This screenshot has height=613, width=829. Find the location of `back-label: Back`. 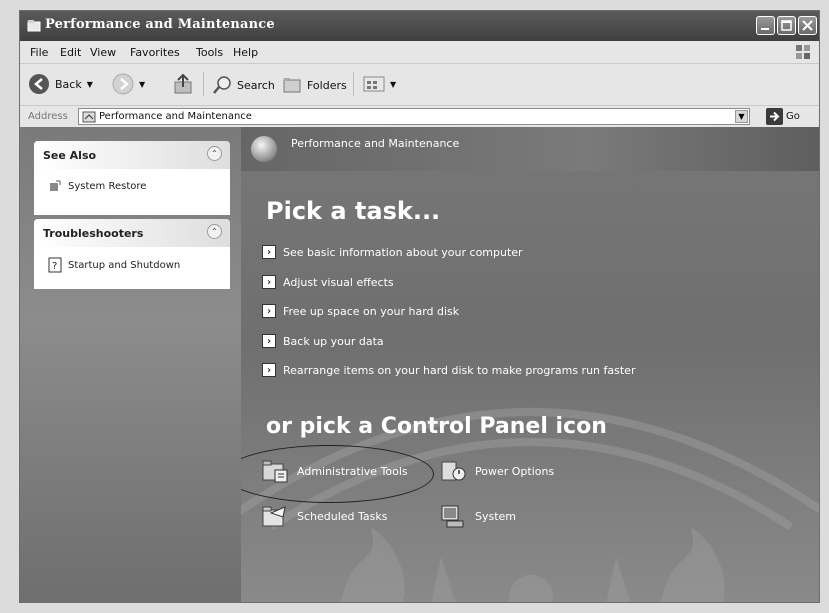

back-label: Back is located at coordinates (68, 84).